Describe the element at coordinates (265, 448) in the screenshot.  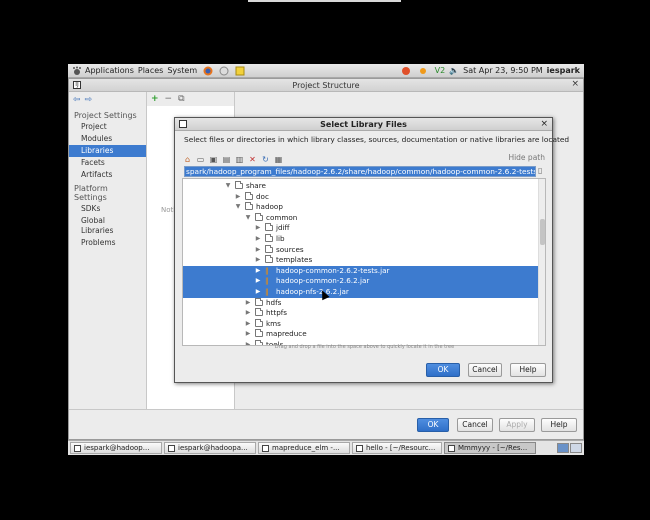
I see `intellij-icon` at that location.